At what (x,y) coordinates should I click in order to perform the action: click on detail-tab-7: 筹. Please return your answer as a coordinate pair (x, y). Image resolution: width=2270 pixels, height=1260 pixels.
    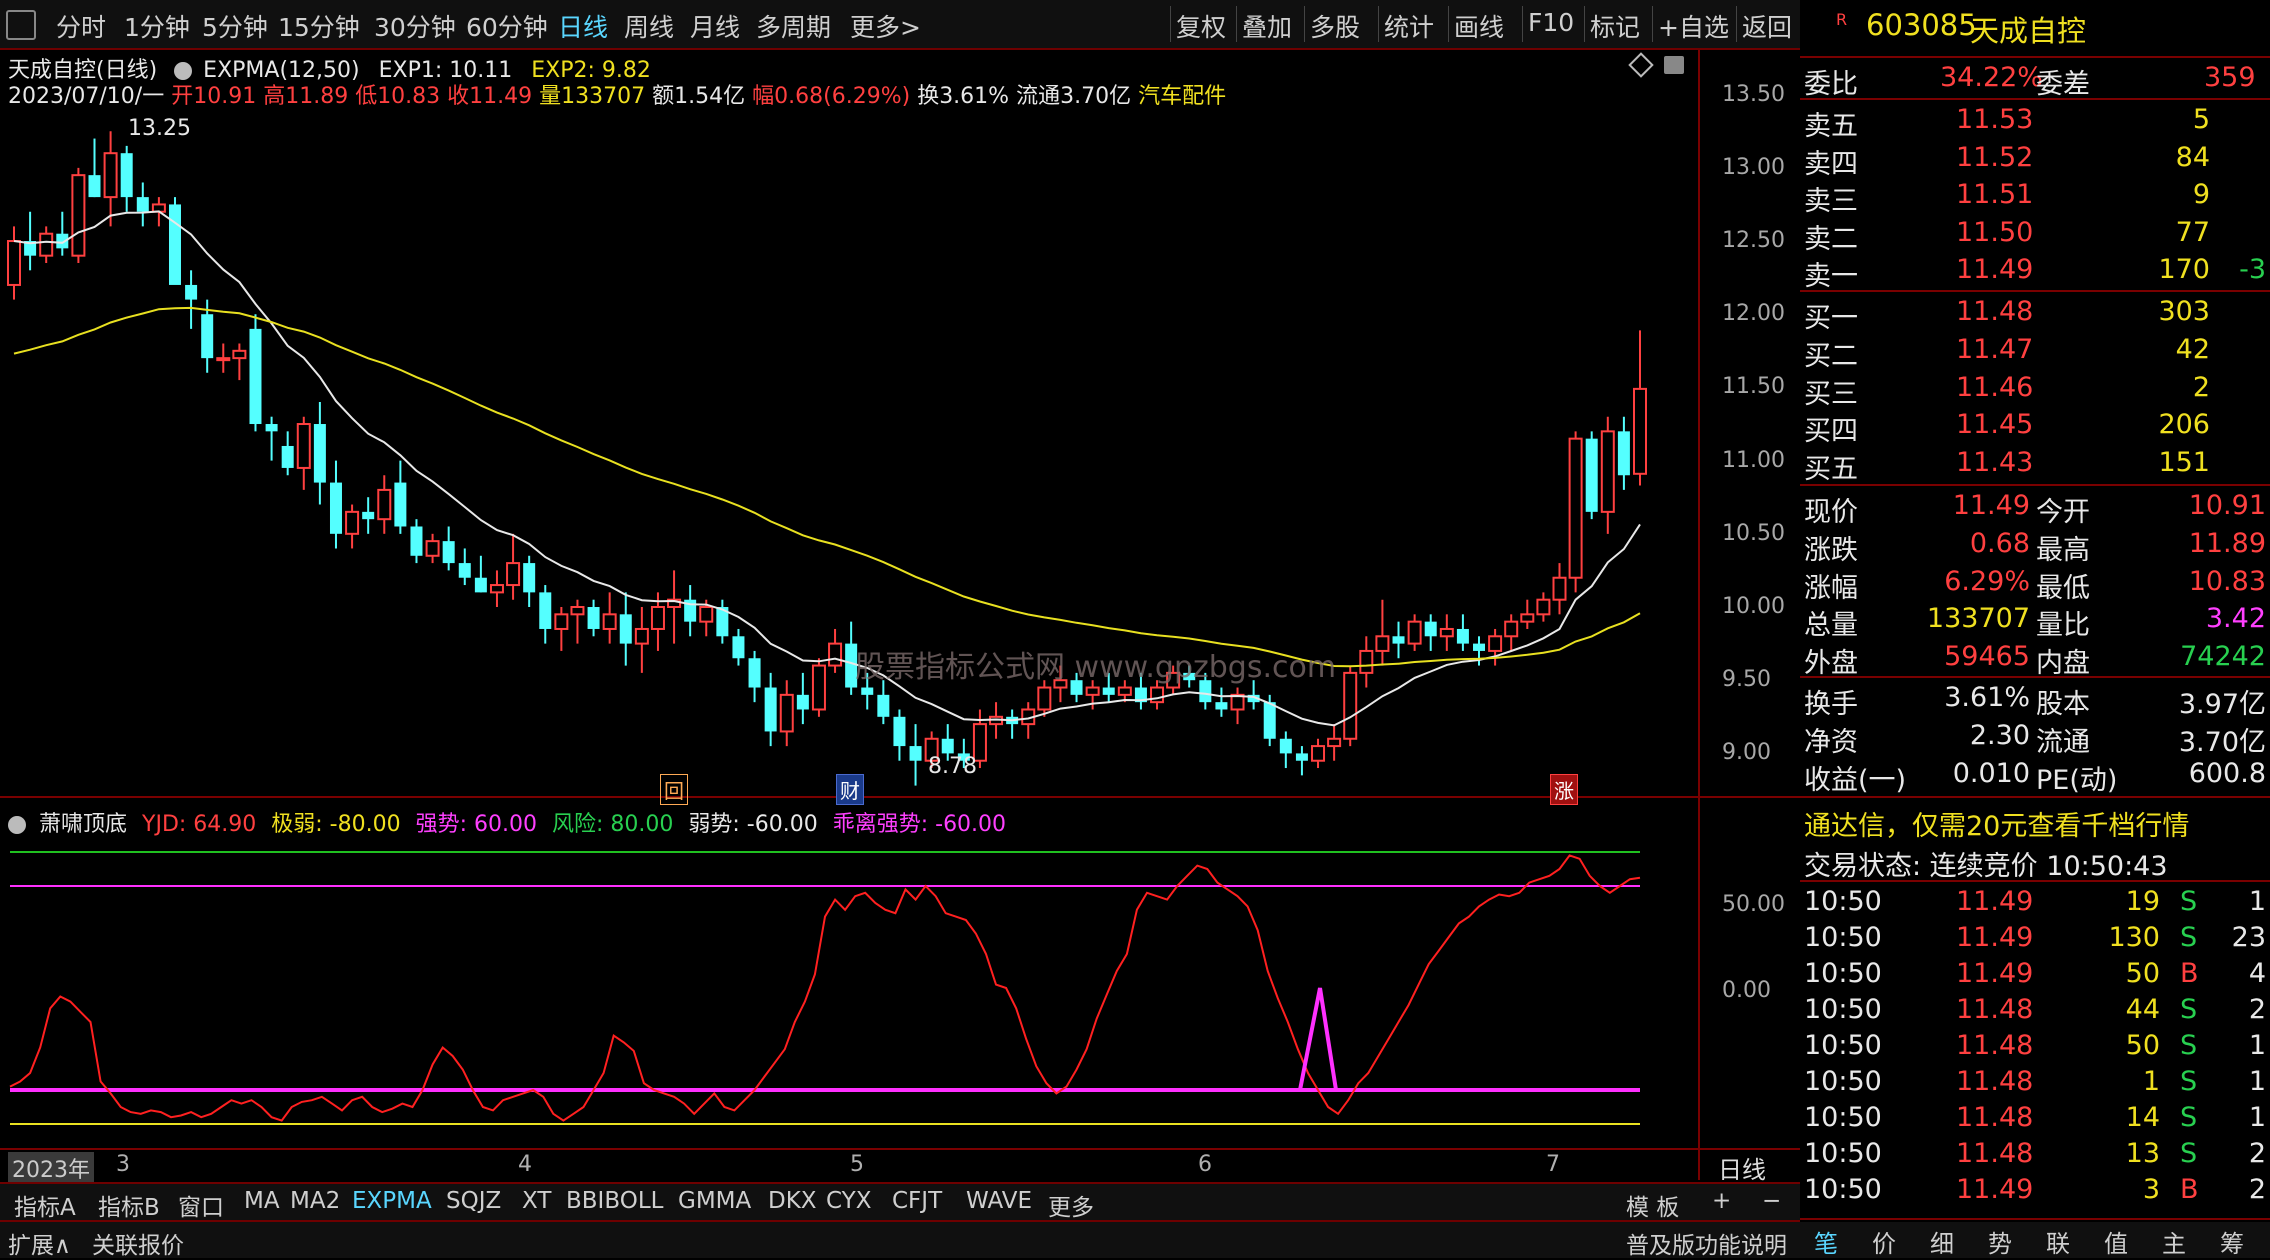
    Looking at the image, I should click on (2232, 1241).